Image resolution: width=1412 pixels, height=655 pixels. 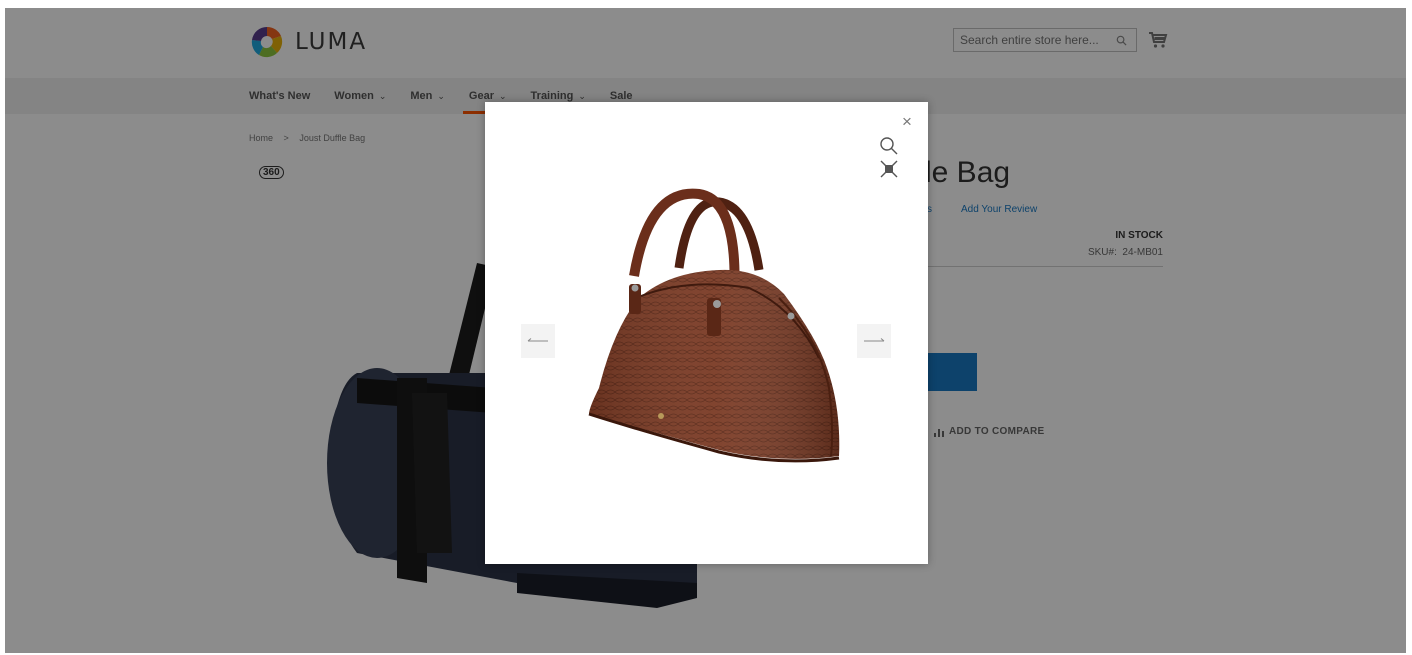 I want to click on arrow-left-icon, so click(x=537, y=340).